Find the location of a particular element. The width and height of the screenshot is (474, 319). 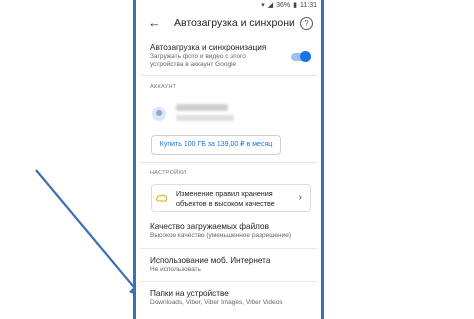

autoload-toggle is located at coordinates (301, 56).